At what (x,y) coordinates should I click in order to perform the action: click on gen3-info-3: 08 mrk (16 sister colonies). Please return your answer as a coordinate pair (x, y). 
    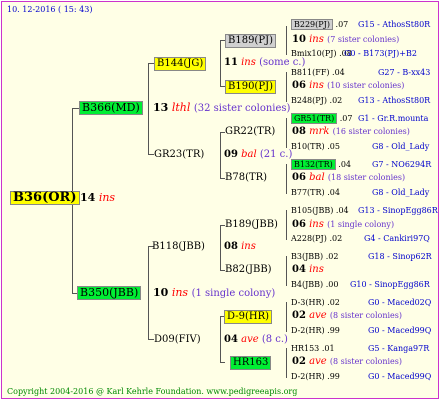
    Looking at the image, I should click on (351, 131).